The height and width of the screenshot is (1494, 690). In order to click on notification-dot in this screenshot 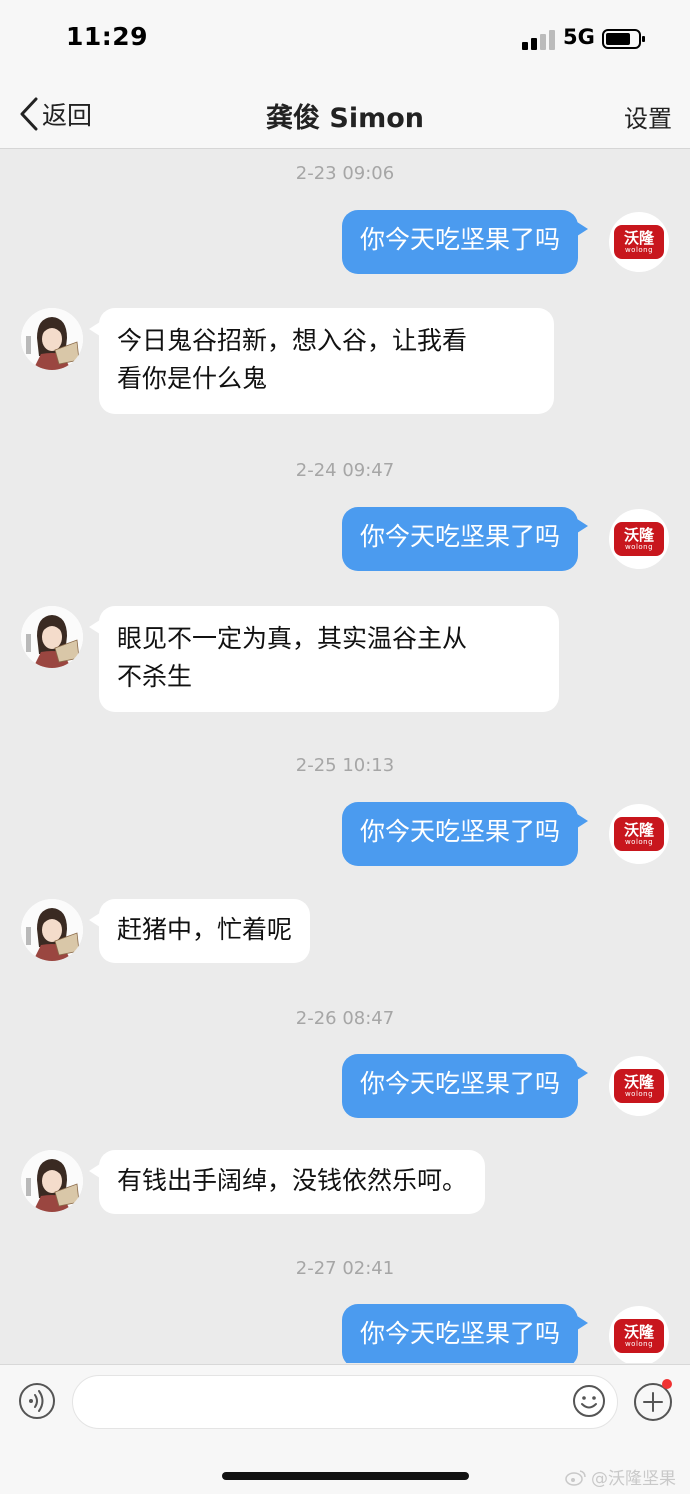, I will do `click(667, 1384)`.